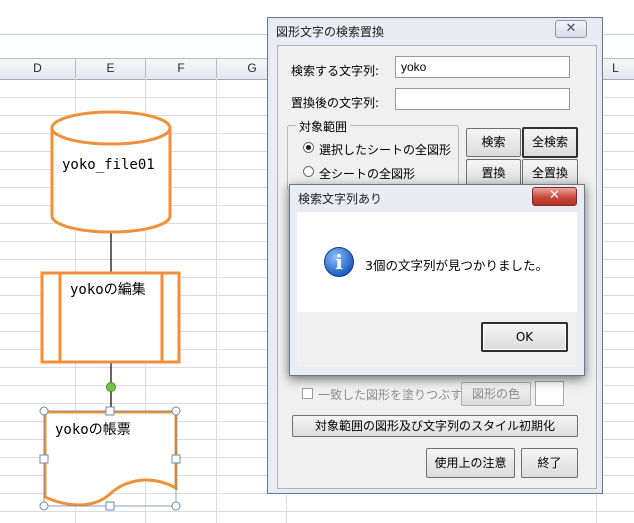 The height and width of the screenshot is (523, 634). What do you see at coordinates (367, 174) in the screenshot?
I see `scope-option-all-sheets-label: 全シートの全図形` at bounding box center [367, 174].